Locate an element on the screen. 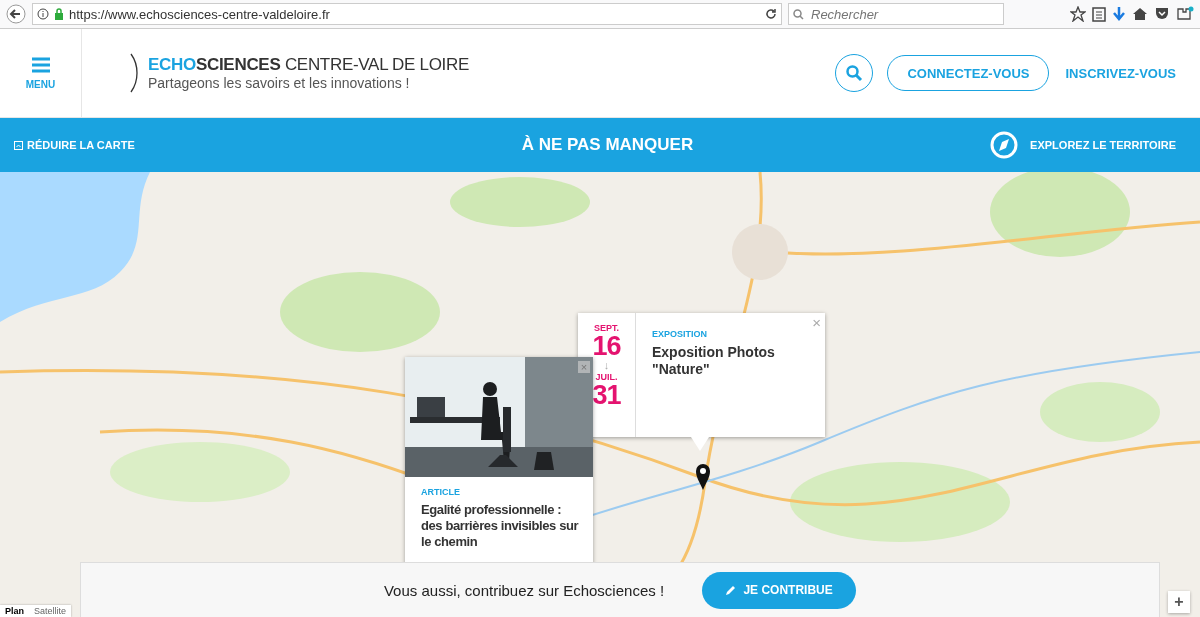 Image resolution: width=1200 pixels, height=617 pixels. lock-icon is located at coordinates (59, 14).